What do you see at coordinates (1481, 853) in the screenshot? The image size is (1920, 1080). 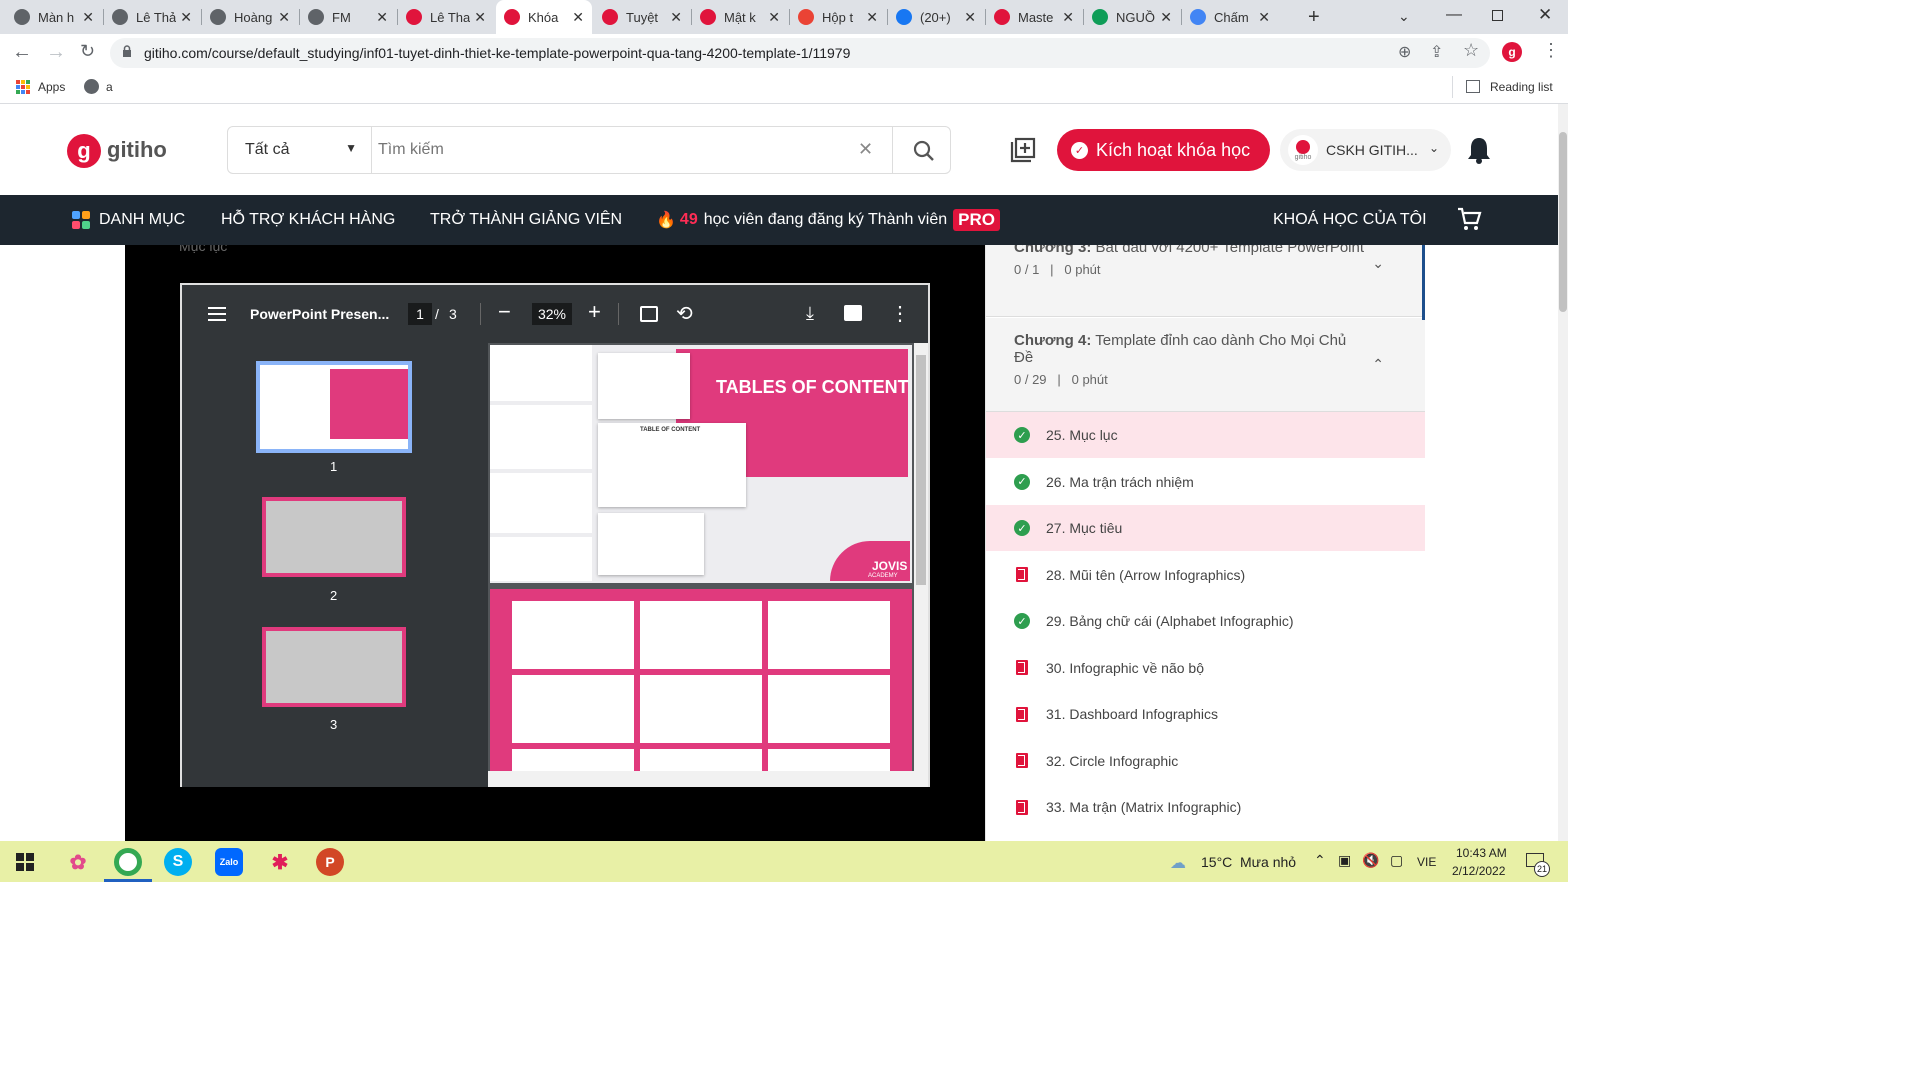 I see `clock-time: 10:43 AM` at bounding box center [1481, 853].